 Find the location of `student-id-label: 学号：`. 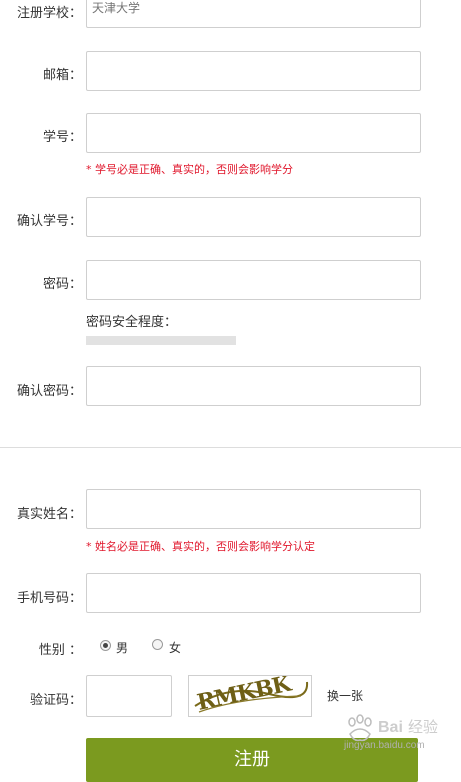

student-id-label: 学号： is located at coordinates (62, 137).